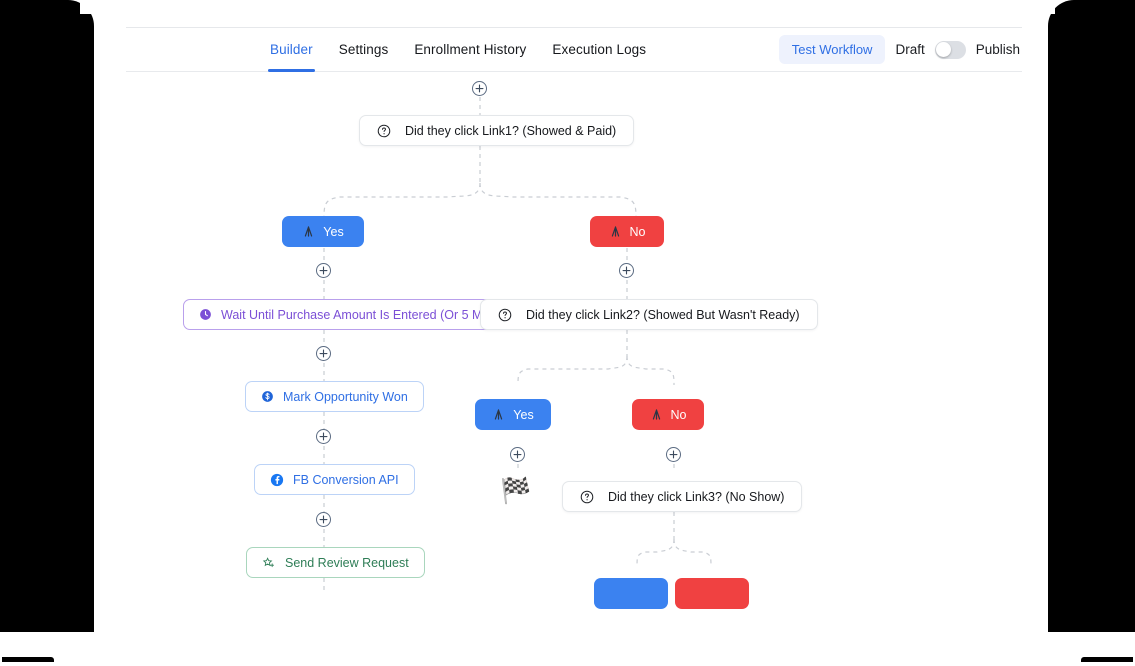  What do you see at coordinates (269, 563) in the screenshot?
I see `sparkle-star-icon` at bounding box center [269, 563].